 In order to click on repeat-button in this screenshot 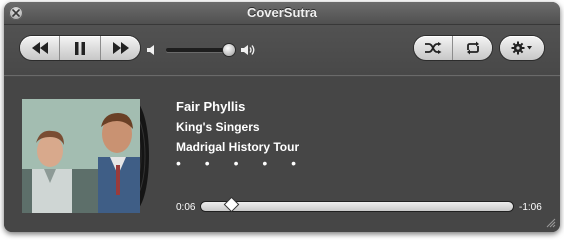, I will do `click(472, 48)`.